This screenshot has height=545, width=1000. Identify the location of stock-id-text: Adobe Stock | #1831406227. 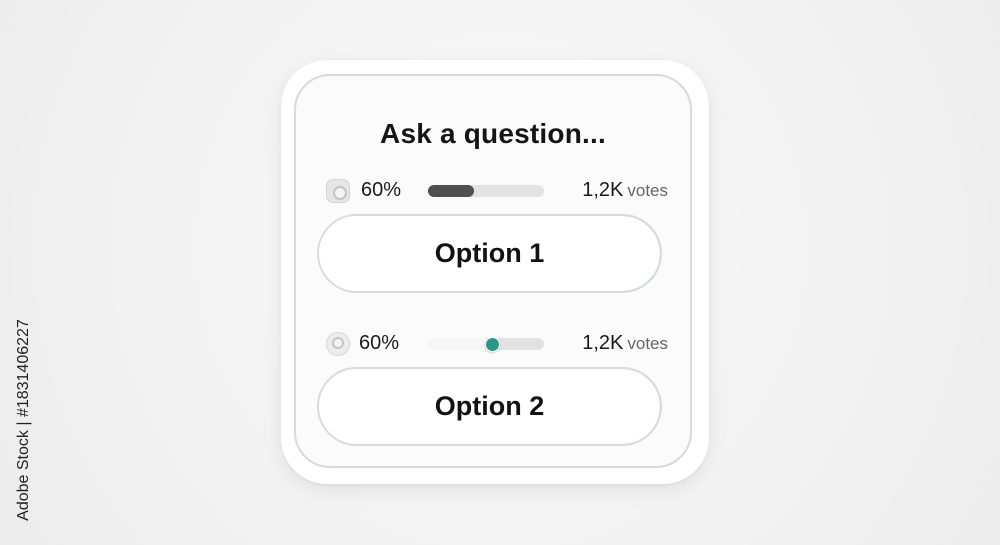
(23, 420).